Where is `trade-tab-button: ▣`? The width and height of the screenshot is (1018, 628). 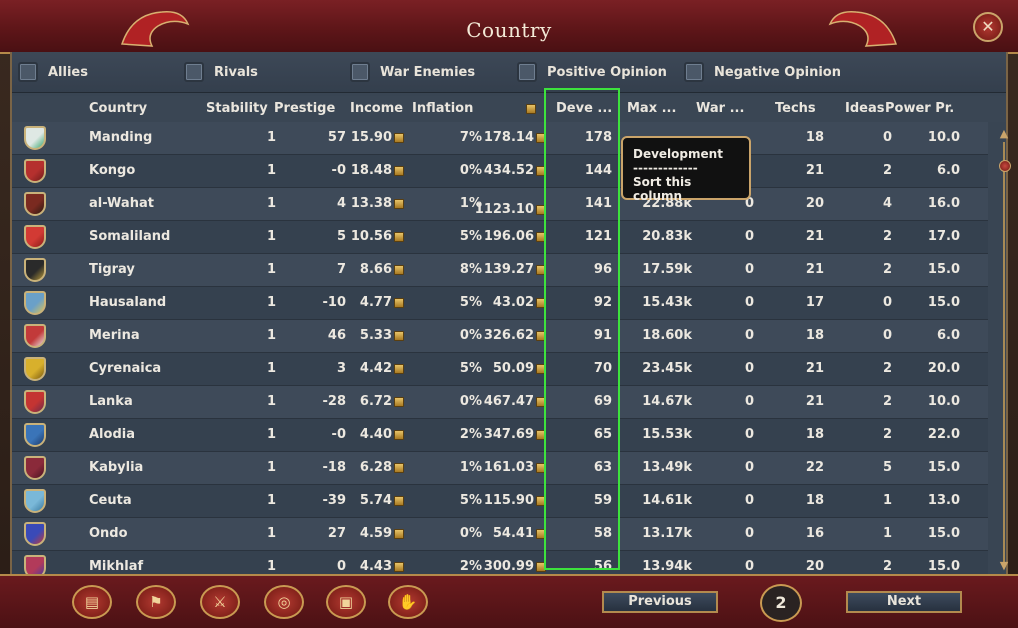 trade-tab-button: ▣ is located at coordinates (346, 602).